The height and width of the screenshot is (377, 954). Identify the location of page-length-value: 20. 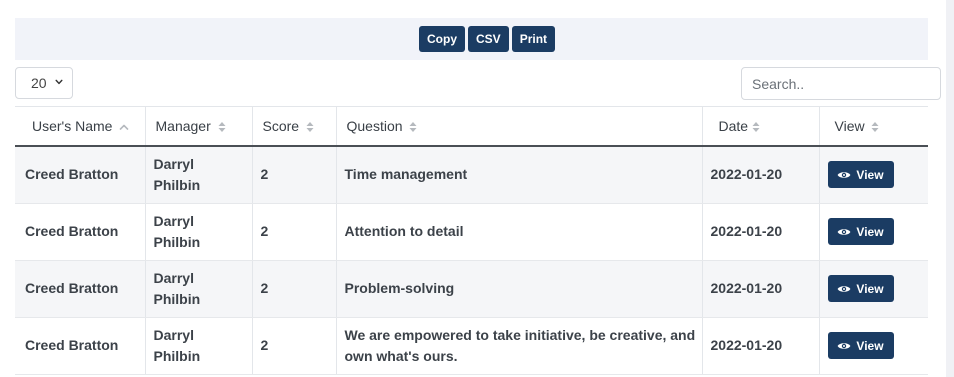
(39, 83).